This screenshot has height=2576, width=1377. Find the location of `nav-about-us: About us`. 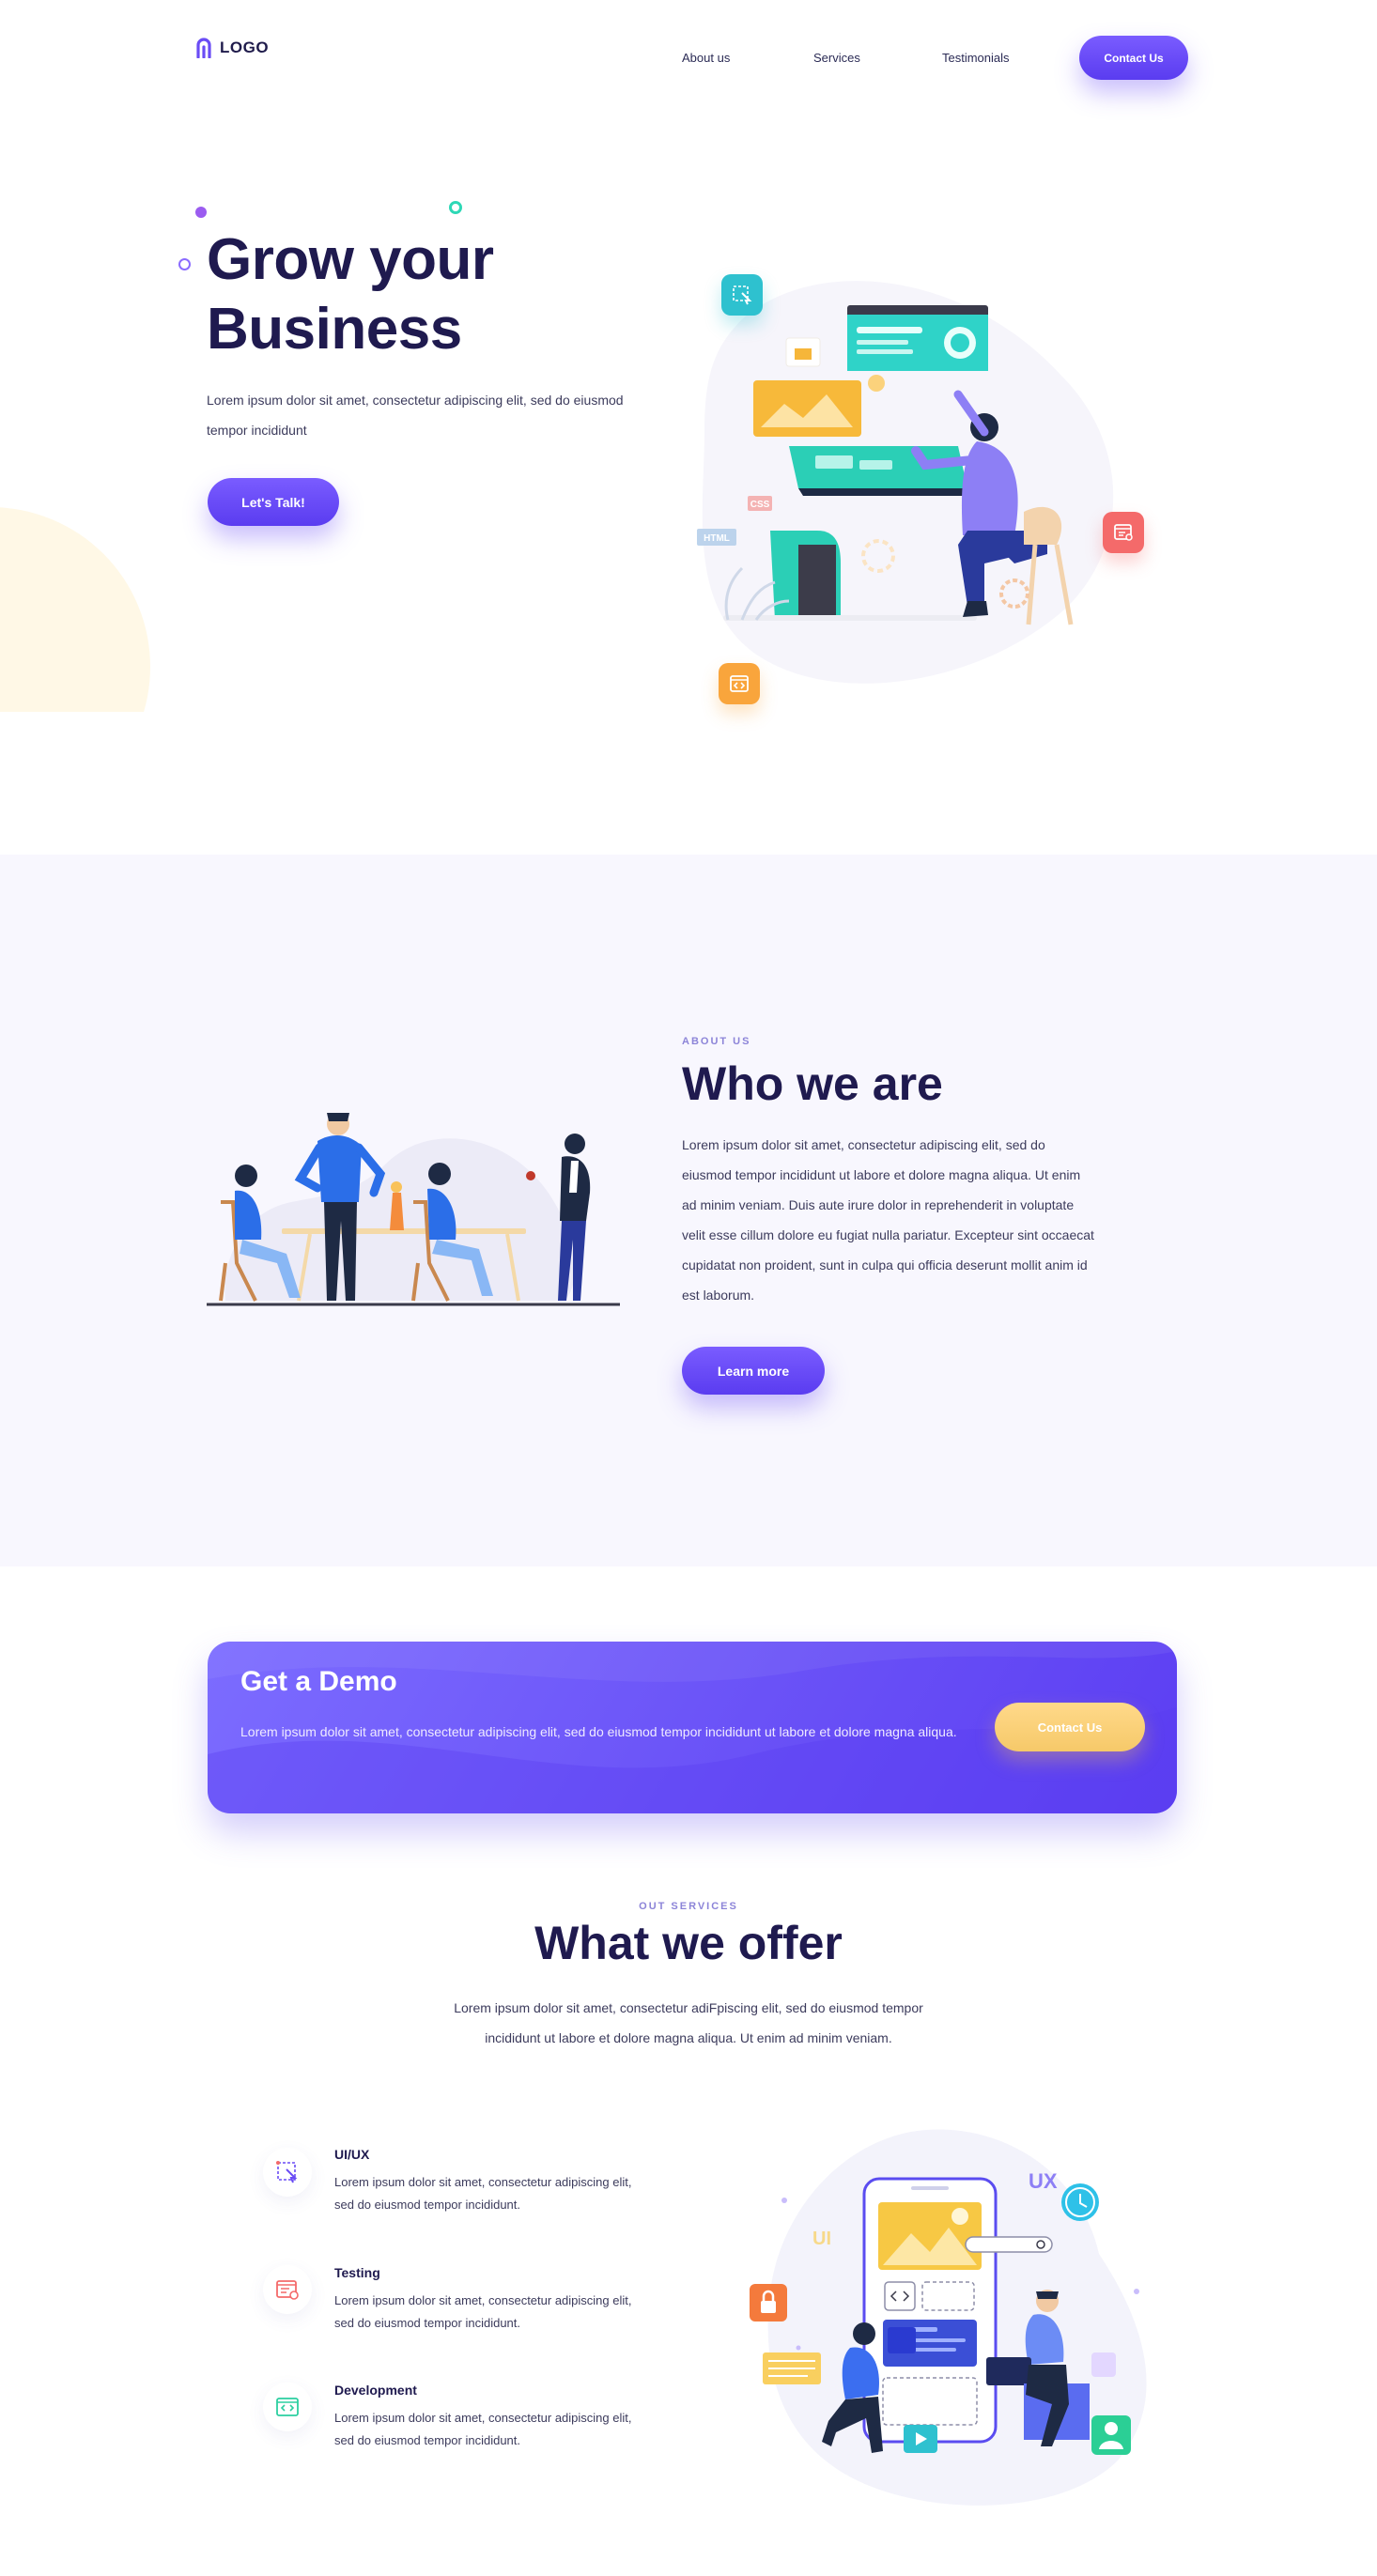

nav-about-us: About us is located at coordinates (706, 58).